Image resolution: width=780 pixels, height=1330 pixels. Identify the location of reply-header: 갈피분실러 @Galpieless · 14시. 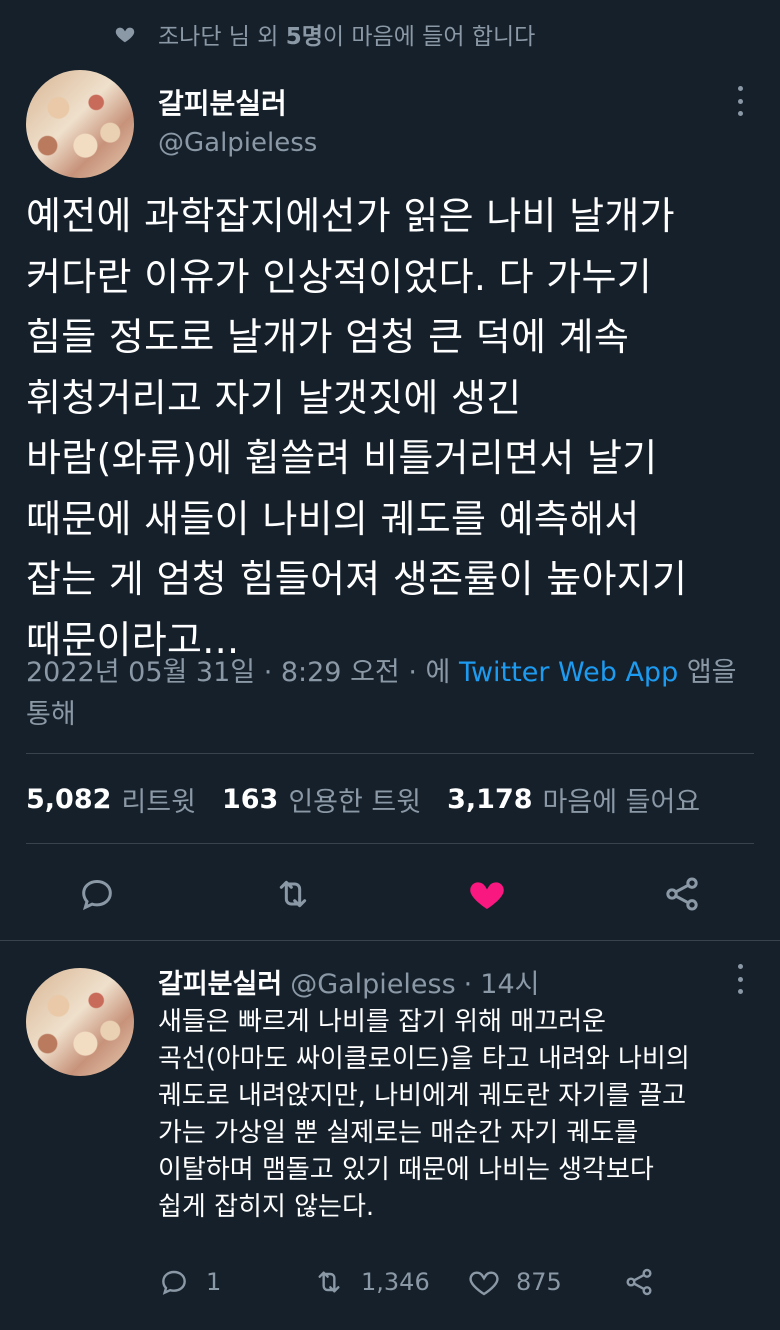
(348, 981).